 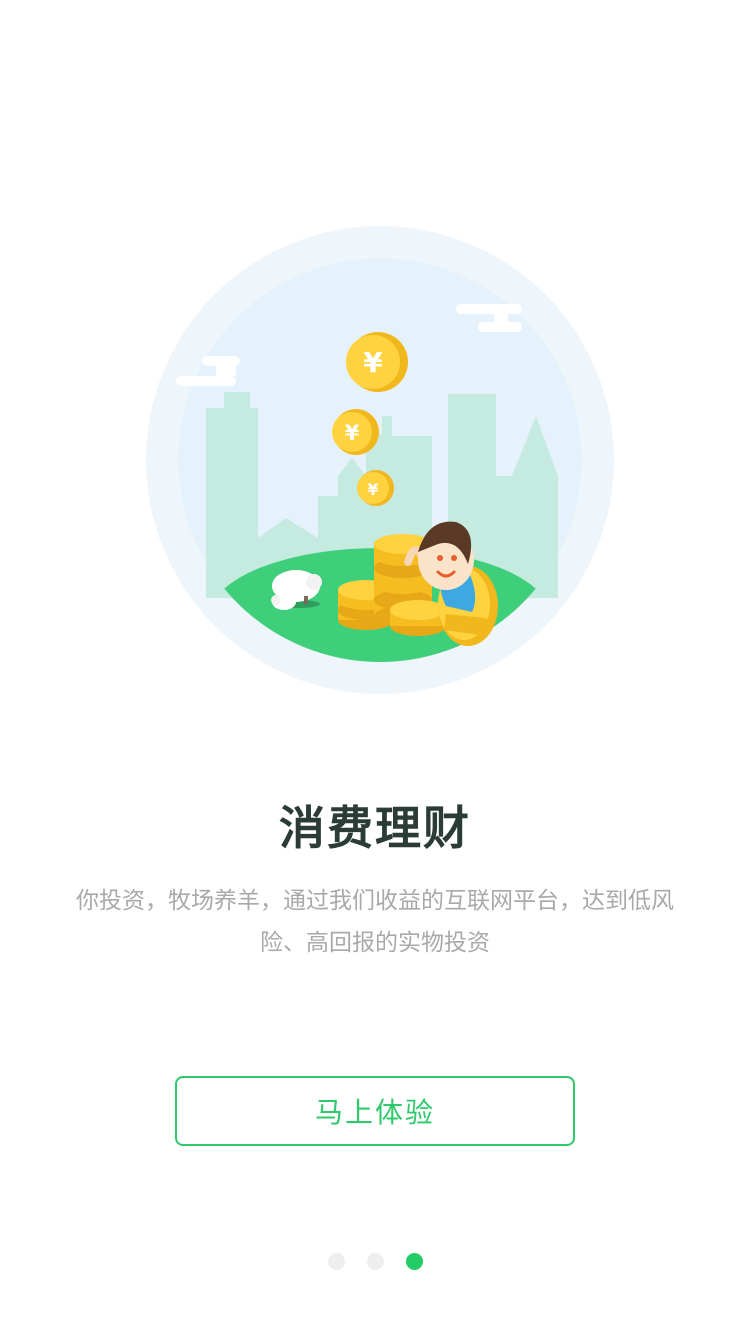 What do you see at coordinates (375, 1111) in the screenshot?
I see `try-now-button: 马上体验` at bounding box center [375, 1111].